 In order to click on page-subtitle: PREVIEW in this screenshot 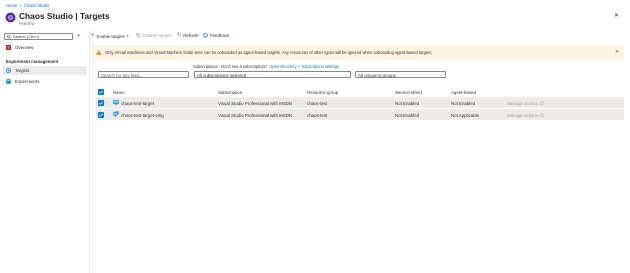, I will do `click(27, 24)`.